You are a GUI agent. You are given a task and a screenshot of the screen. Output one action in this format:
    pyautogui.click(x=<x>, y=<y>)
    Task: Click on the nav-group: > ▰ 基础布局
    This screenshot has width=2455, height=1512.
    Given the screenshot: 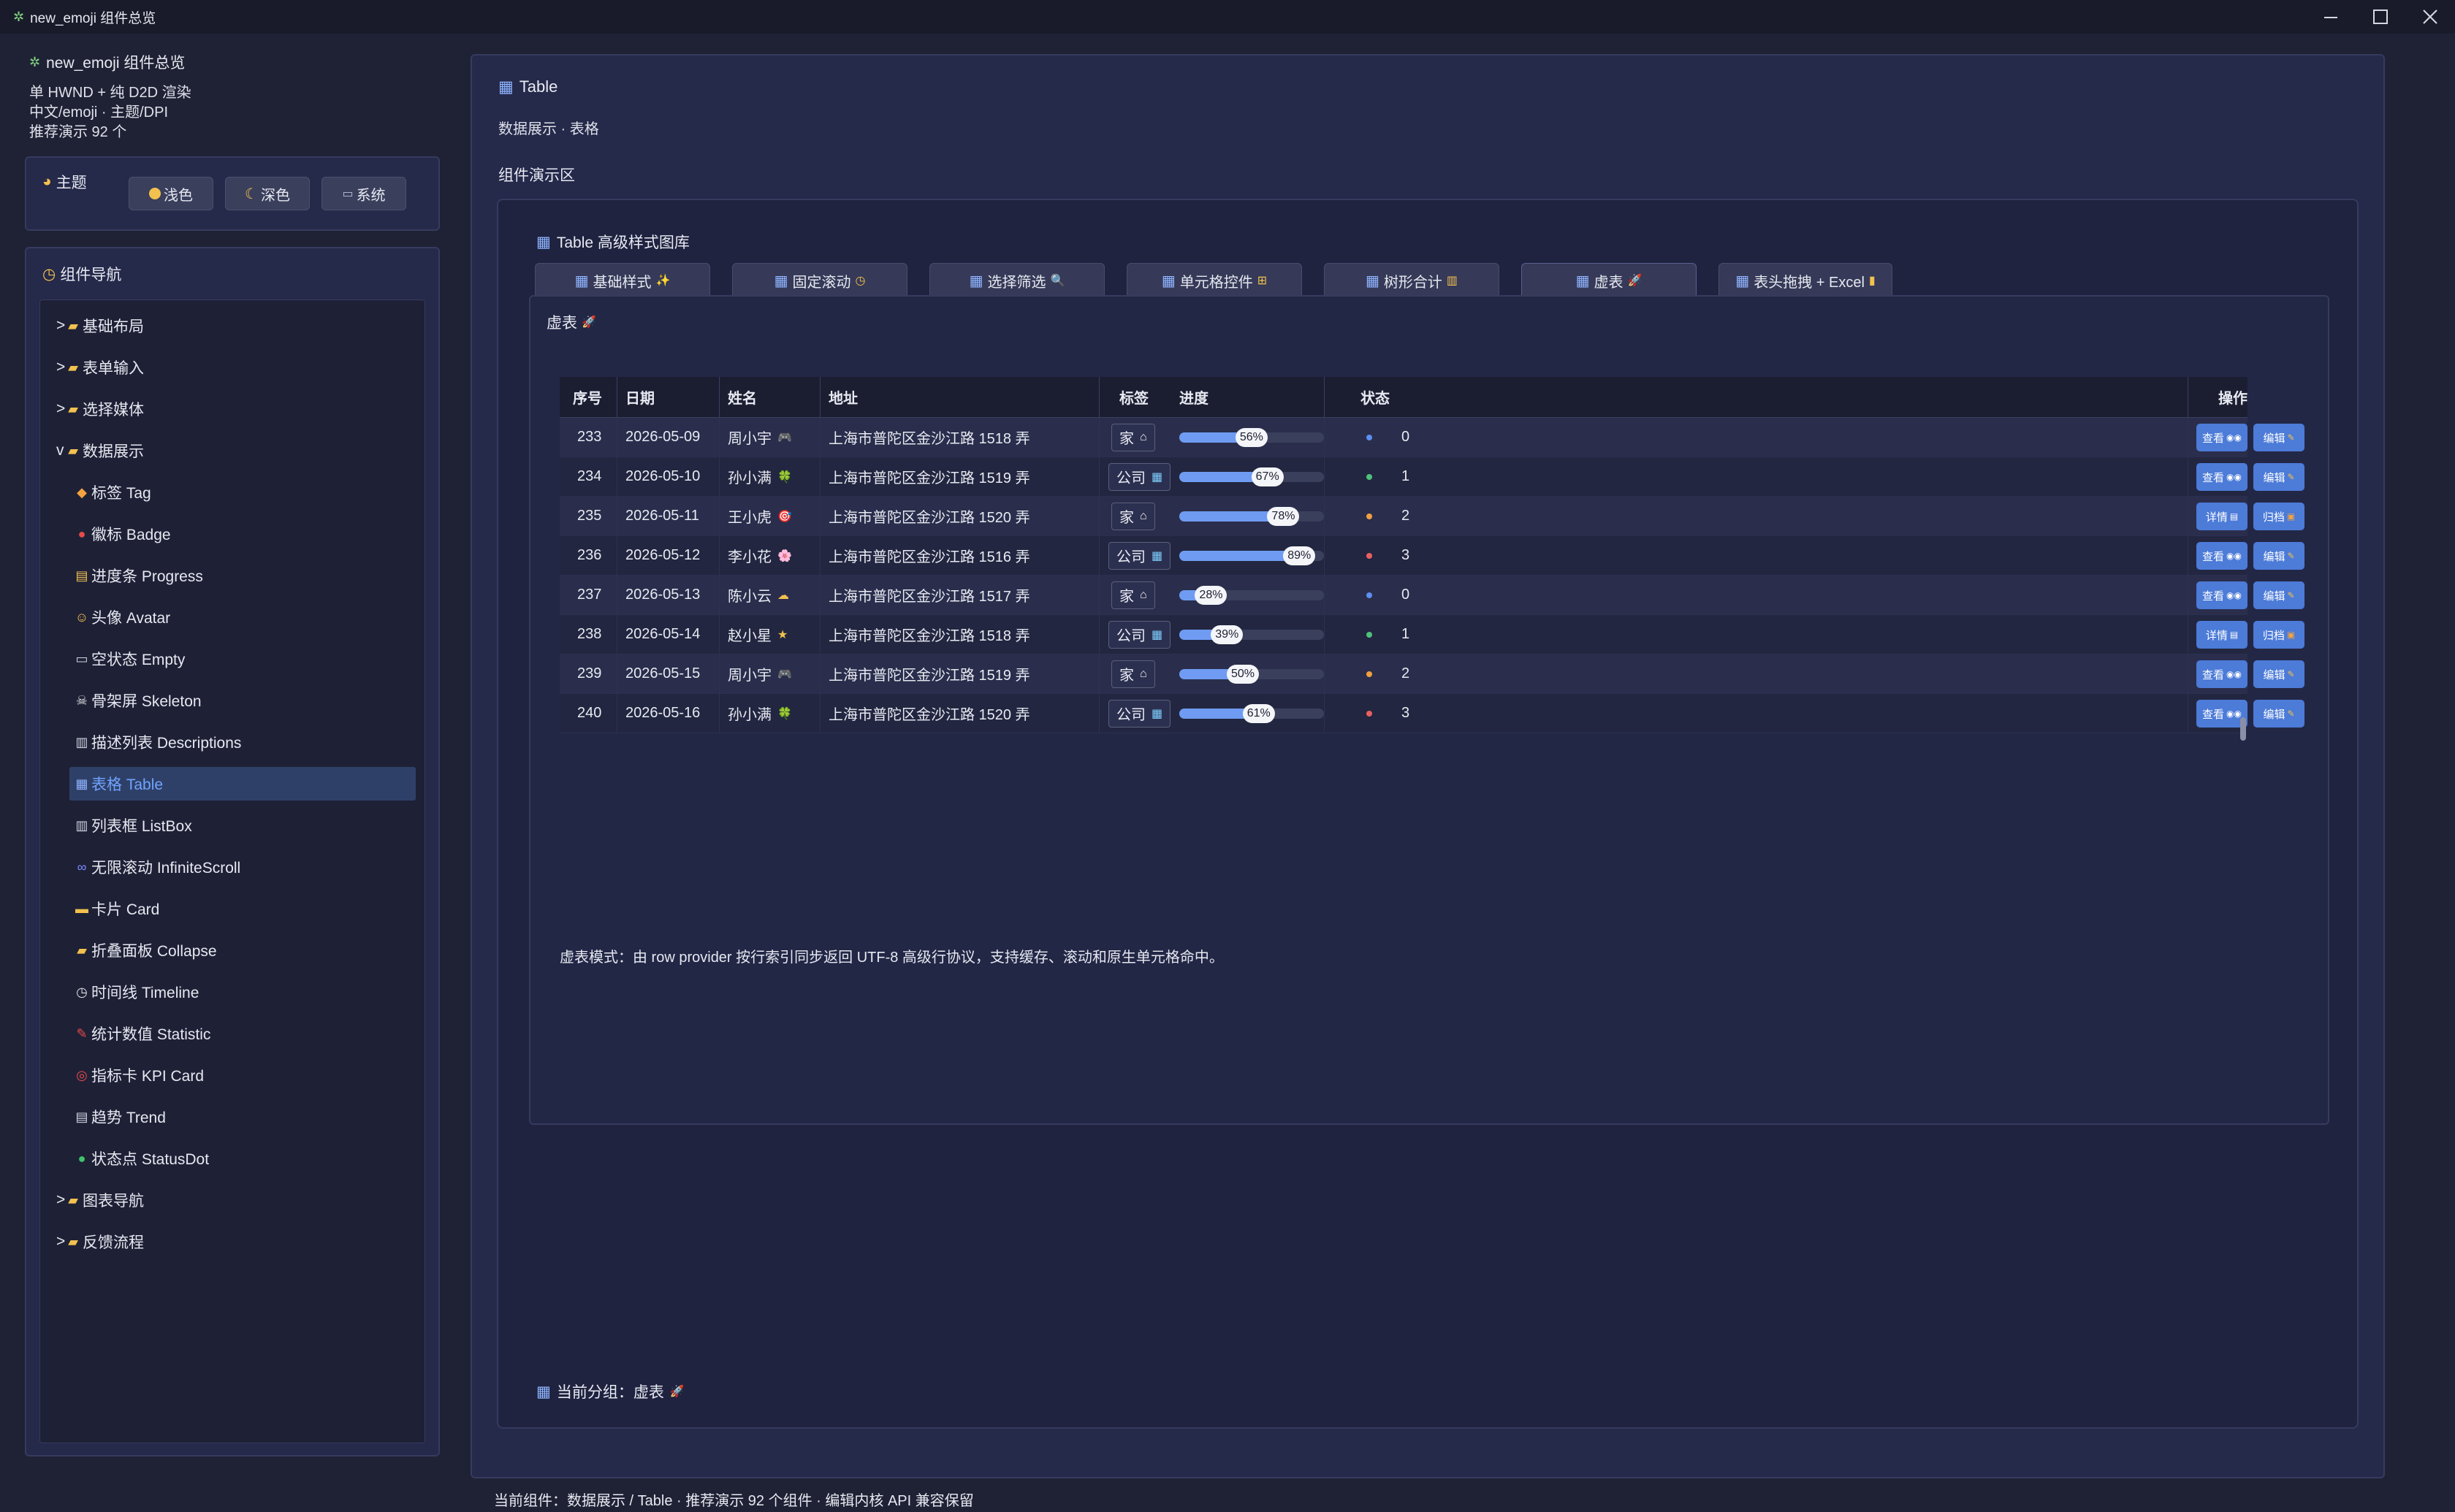 What is the action you would take?
    pyautogui.click(x=233, y=326)
    